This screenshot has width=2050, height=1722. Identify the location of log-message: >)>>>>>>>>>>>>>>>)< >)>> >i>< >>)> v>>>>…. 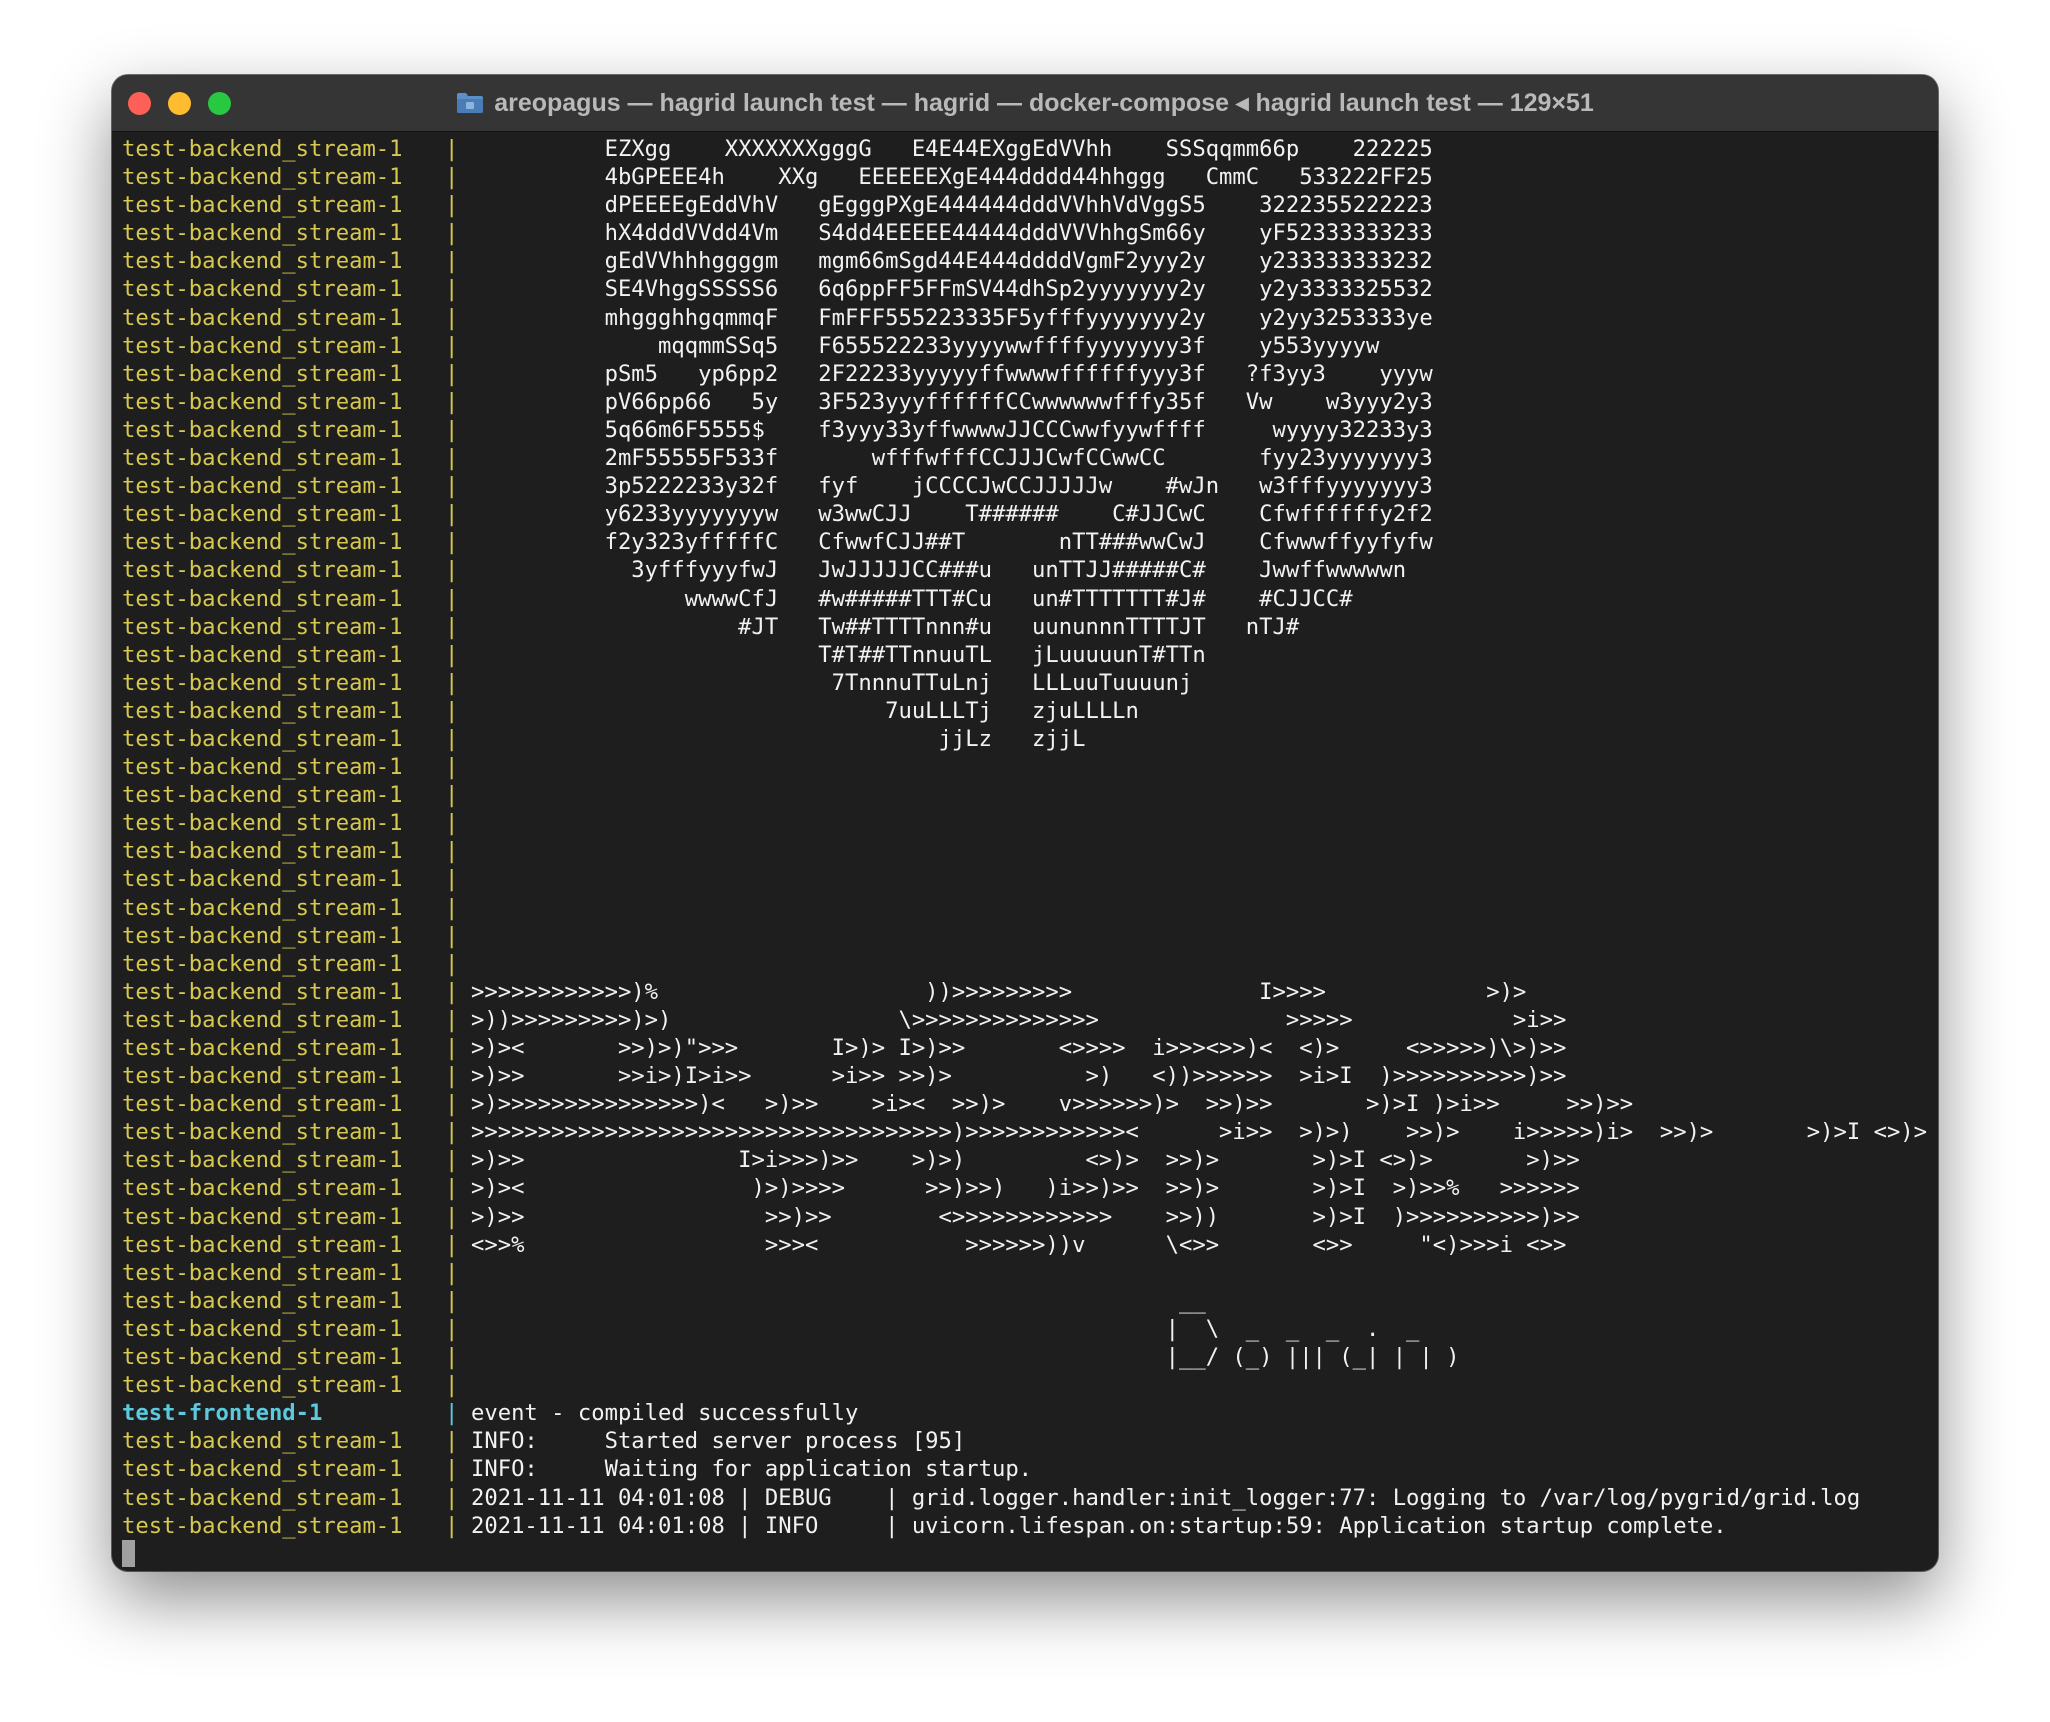
(1052, 1104).